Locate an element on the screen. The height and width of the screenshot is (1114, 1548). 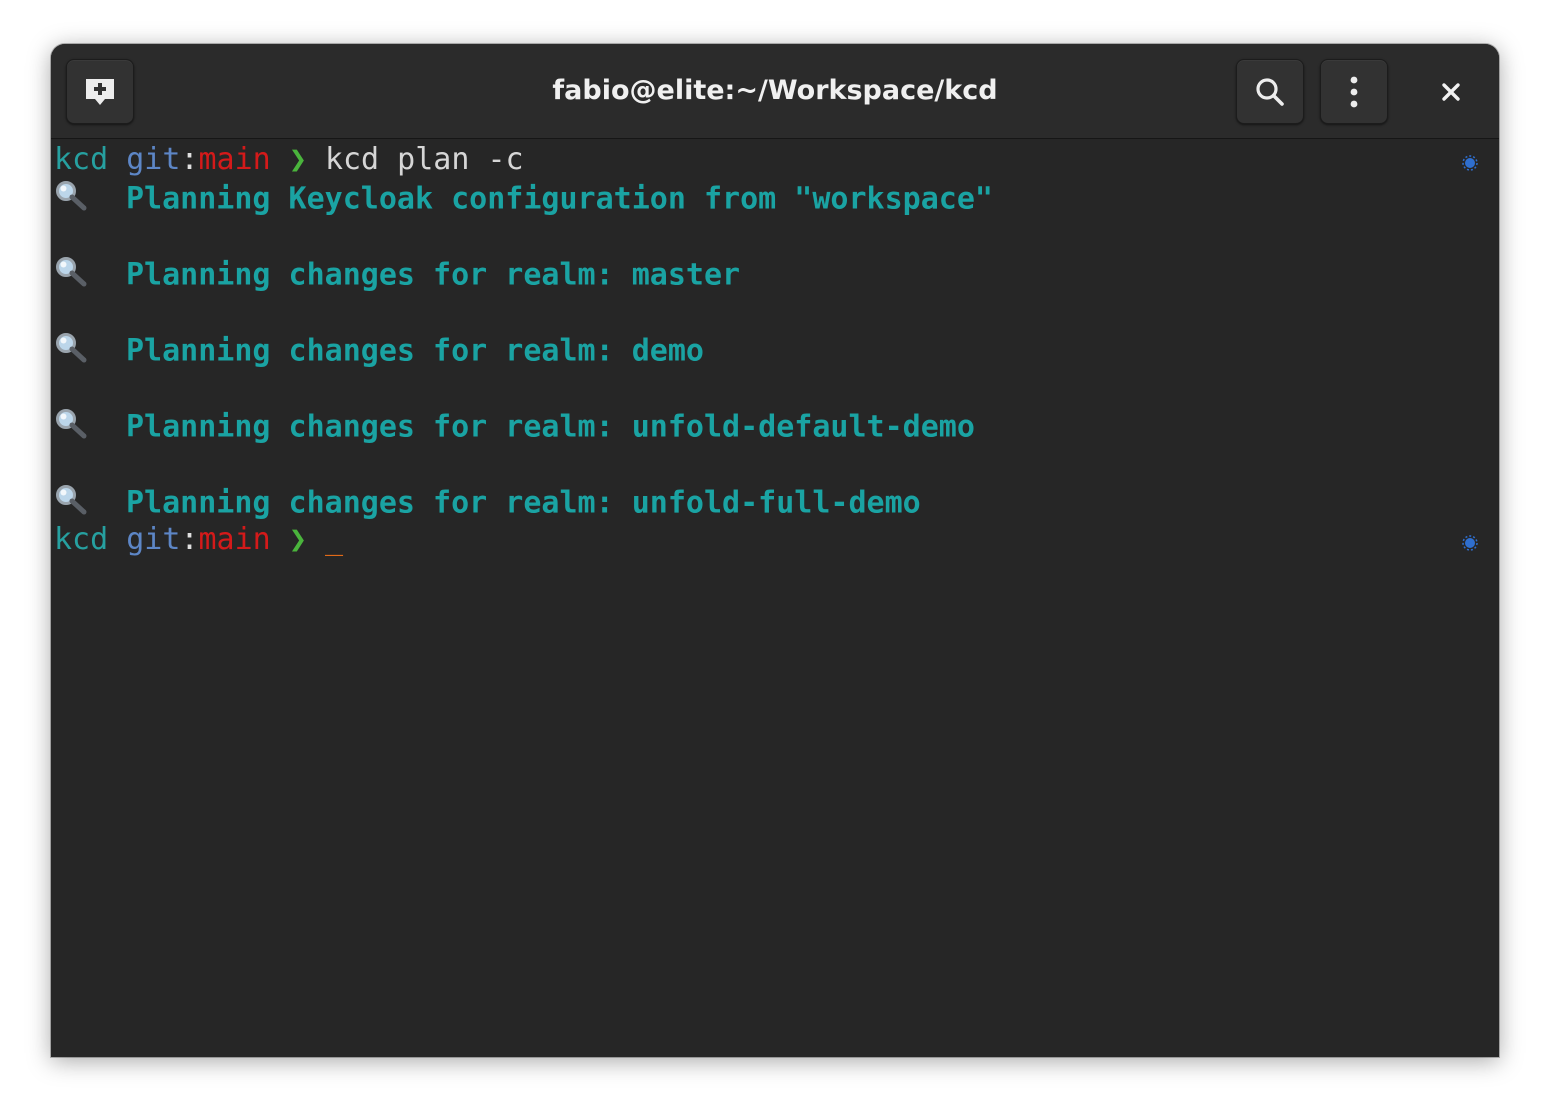
header-bar: fabio@elite:~/Workspace/kcd is located at coordinates (775, 91).